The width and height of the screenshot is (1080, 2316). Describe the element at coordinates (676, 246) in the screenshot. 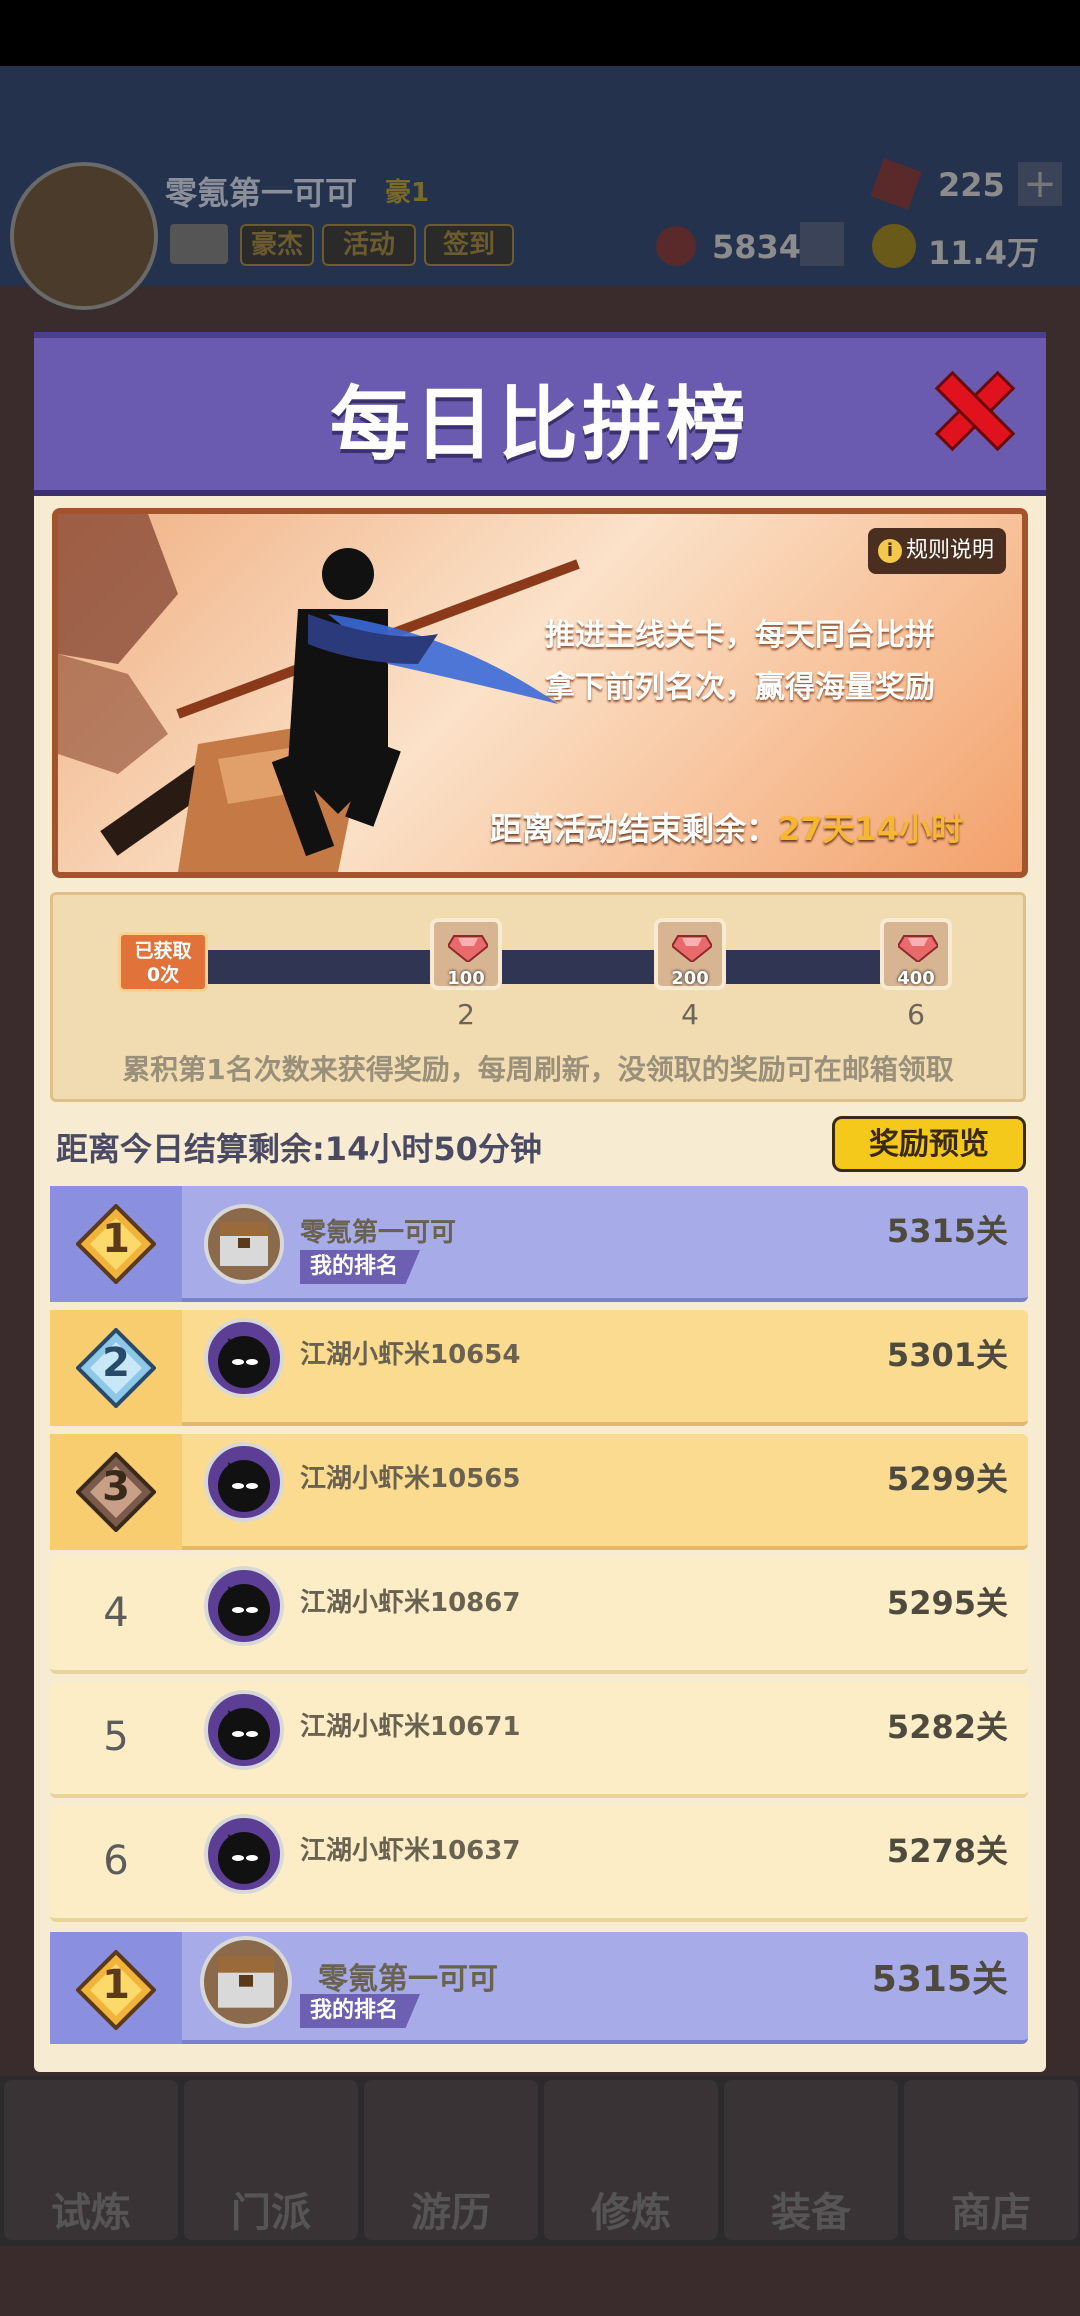

I see `rank-points-icon` at that location.